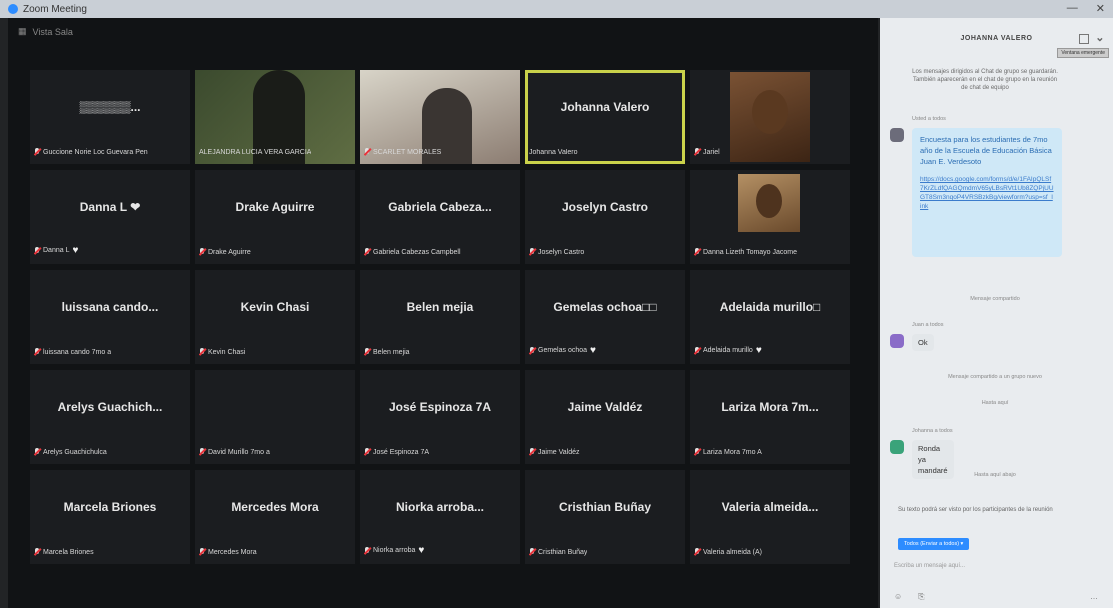 The height and width of the screenshot is (608, 1113). I want to click on participant-name: Niorka arroba, so click(394, 550).